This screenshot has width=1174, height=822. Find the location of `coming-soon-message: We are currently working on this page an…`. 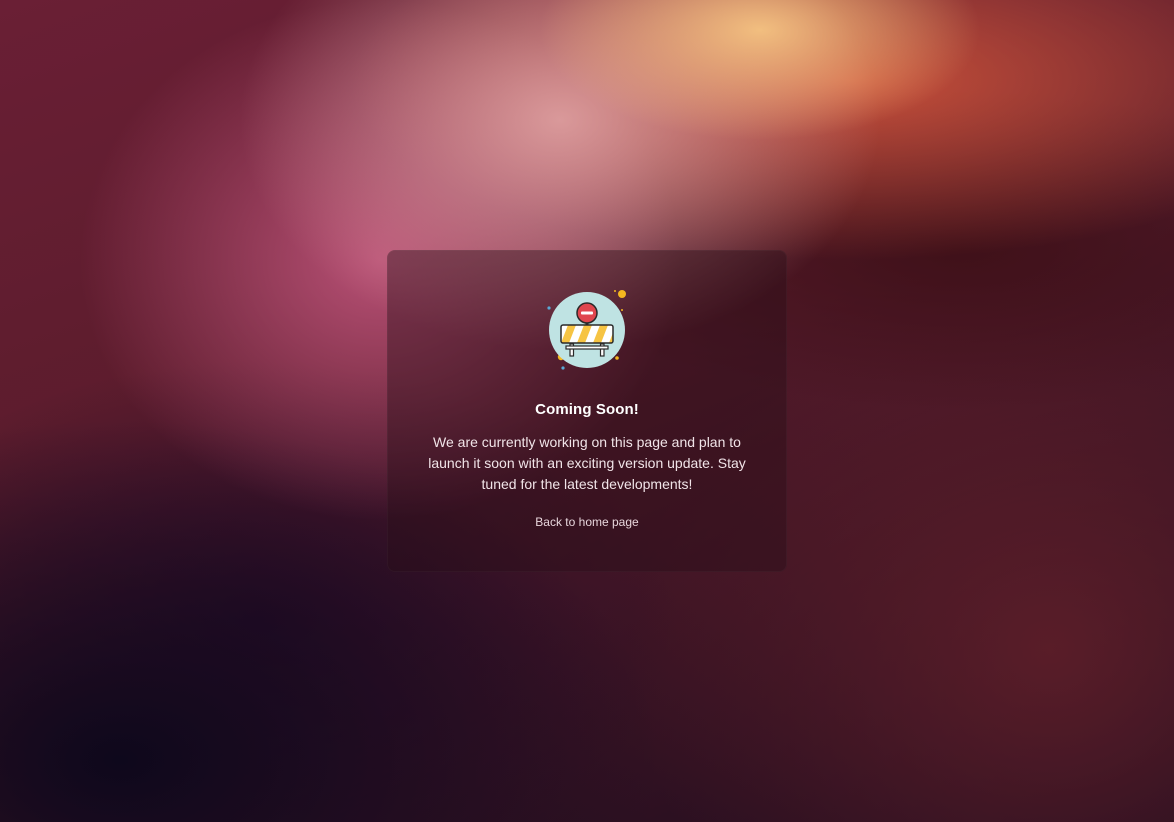

coming-soon-message: We are currently working on this page an… is located at coordinates (587, 463).